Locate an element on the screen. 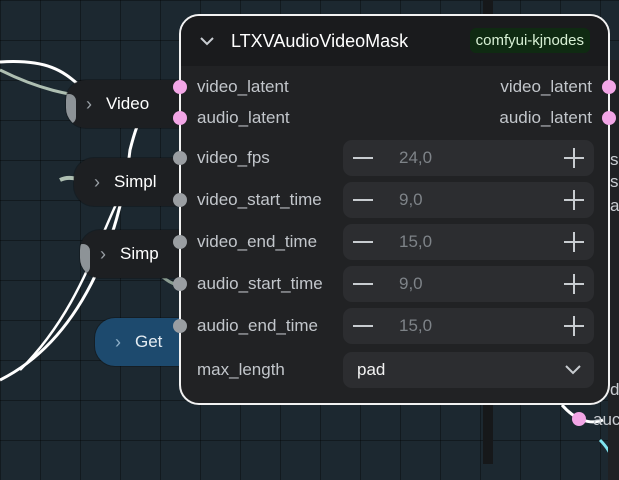 Image resolution: width=619 pixels, height=480 pixels. widget-row-video-end-time: video_end_time 15,0 is located at coordinates (390, 242).